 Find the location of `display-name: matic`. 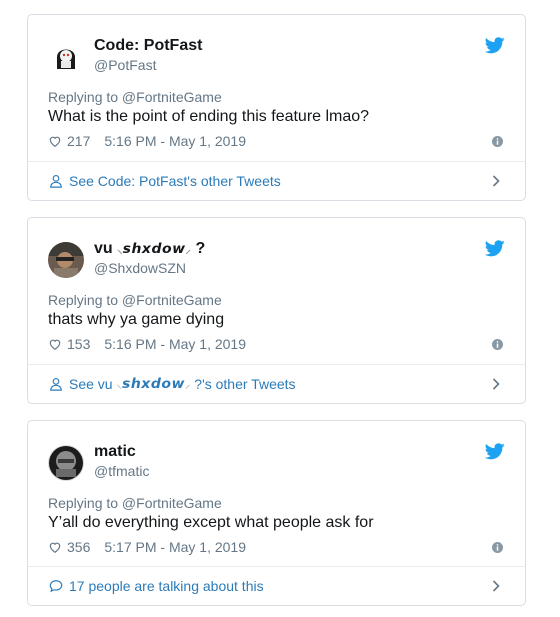

display-name: matic is located at coordinates (115, 452).